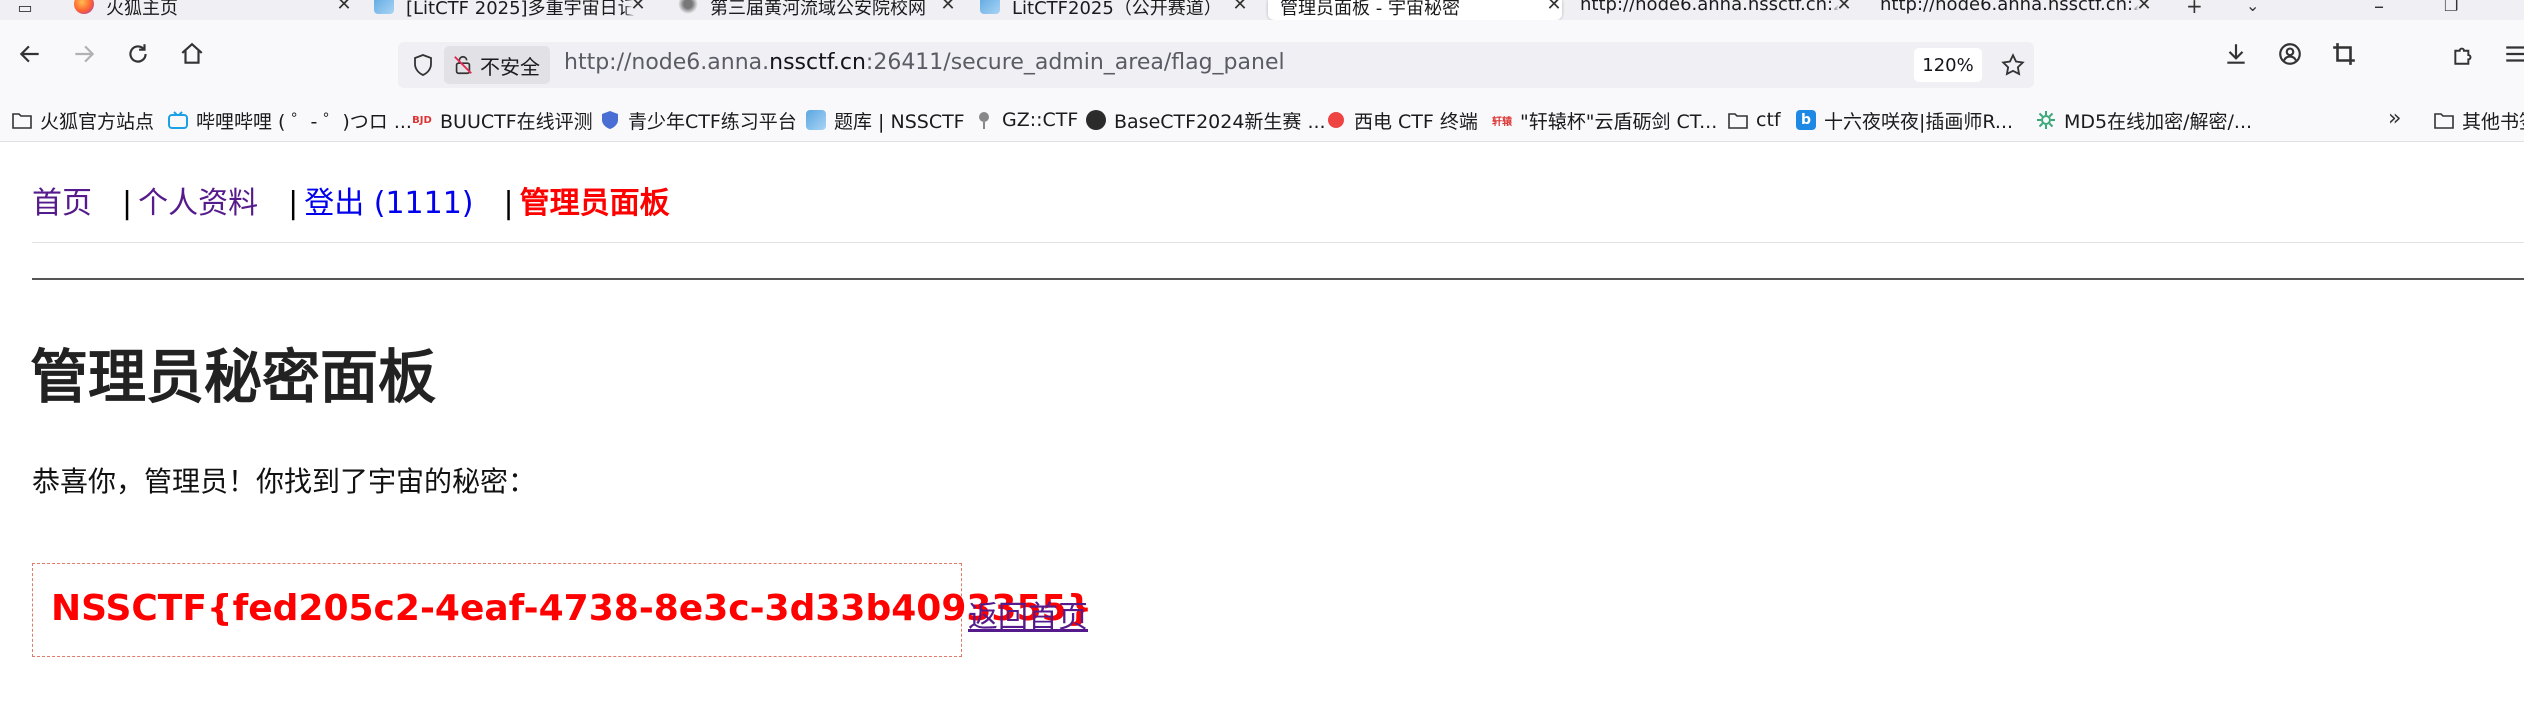 This screenshot has width=2524, height=704. What do you see at coordinates (84, 54) in the screenshot?
I see `forward-icon` at bounding box center [84, 54].